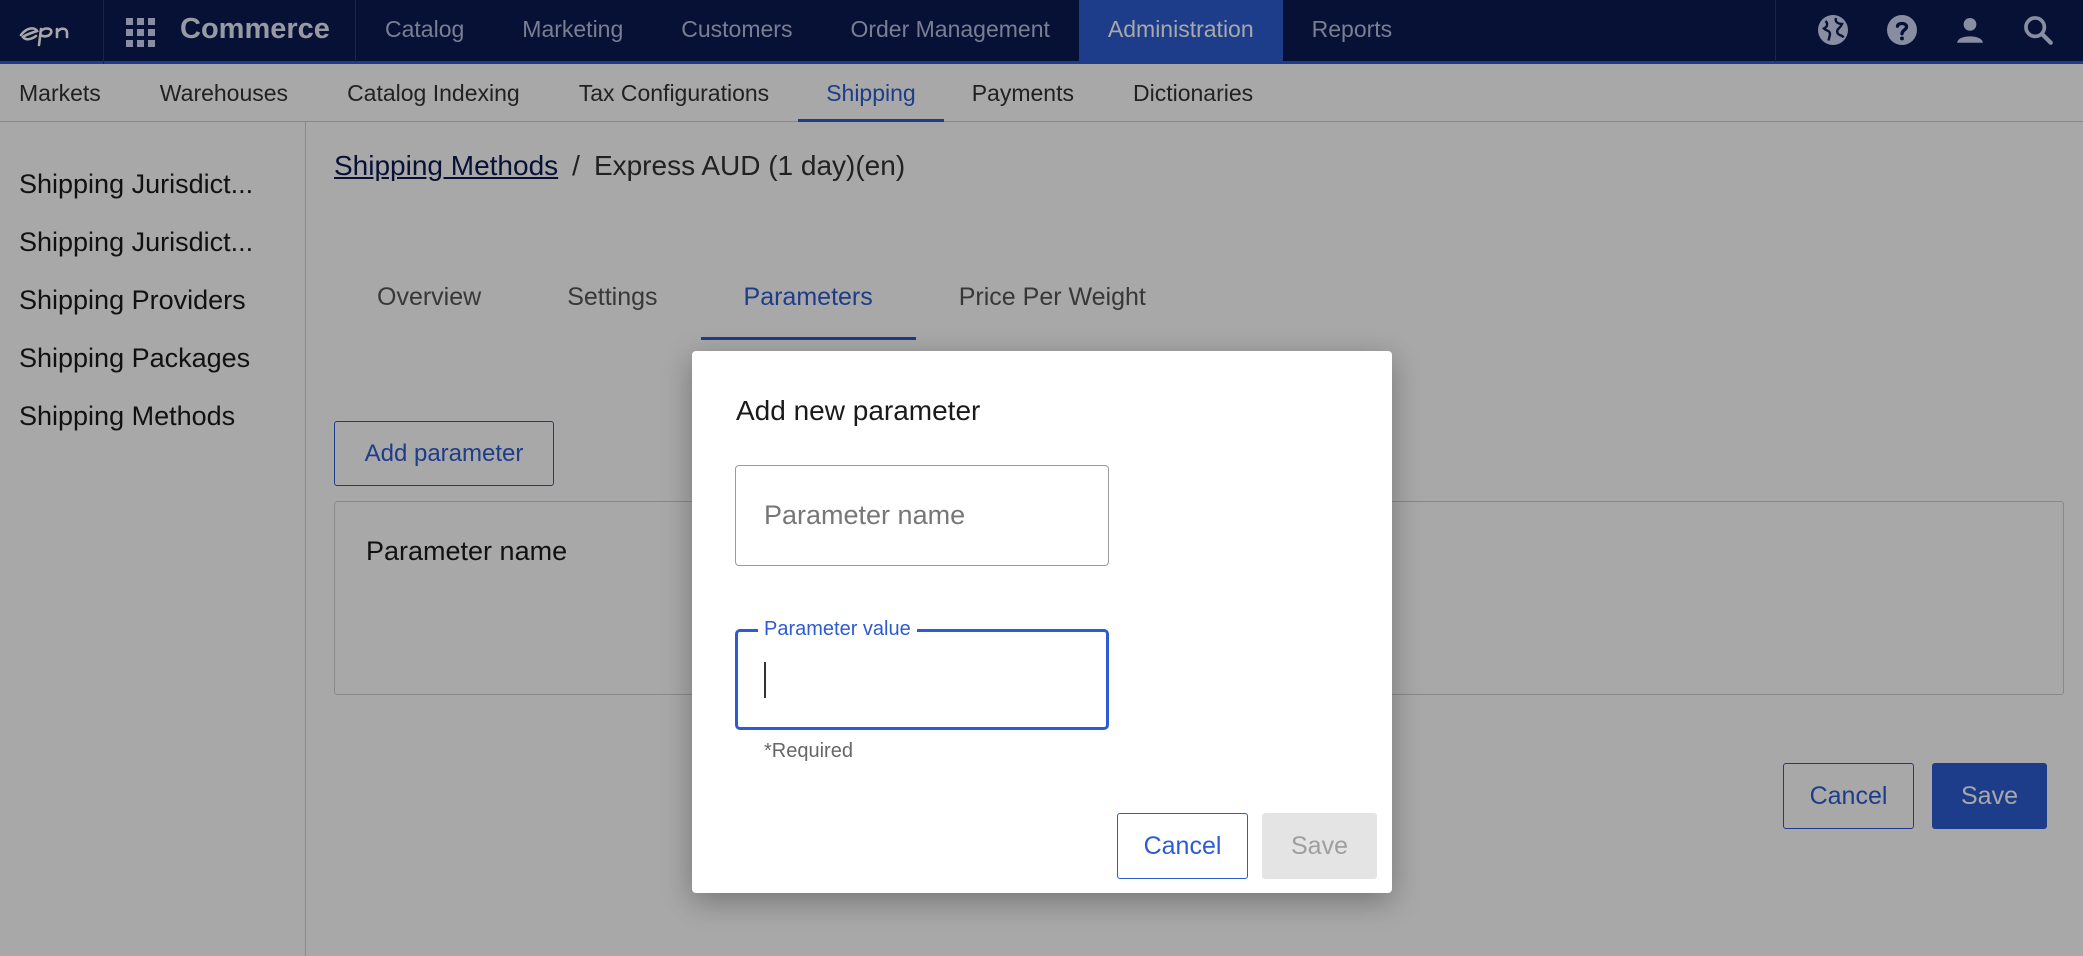 This screenshot has width=2083, height=956. What do you see at coordinates (1182, 846) in the screenshot?
I see `dialog-cancel-button: Cancel` at bounding box center [1182, 846].